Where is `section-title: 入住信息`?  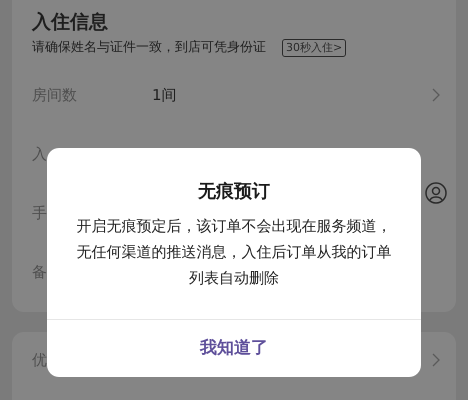 section-title: 入住信息 is located at coordinates (70, 22).